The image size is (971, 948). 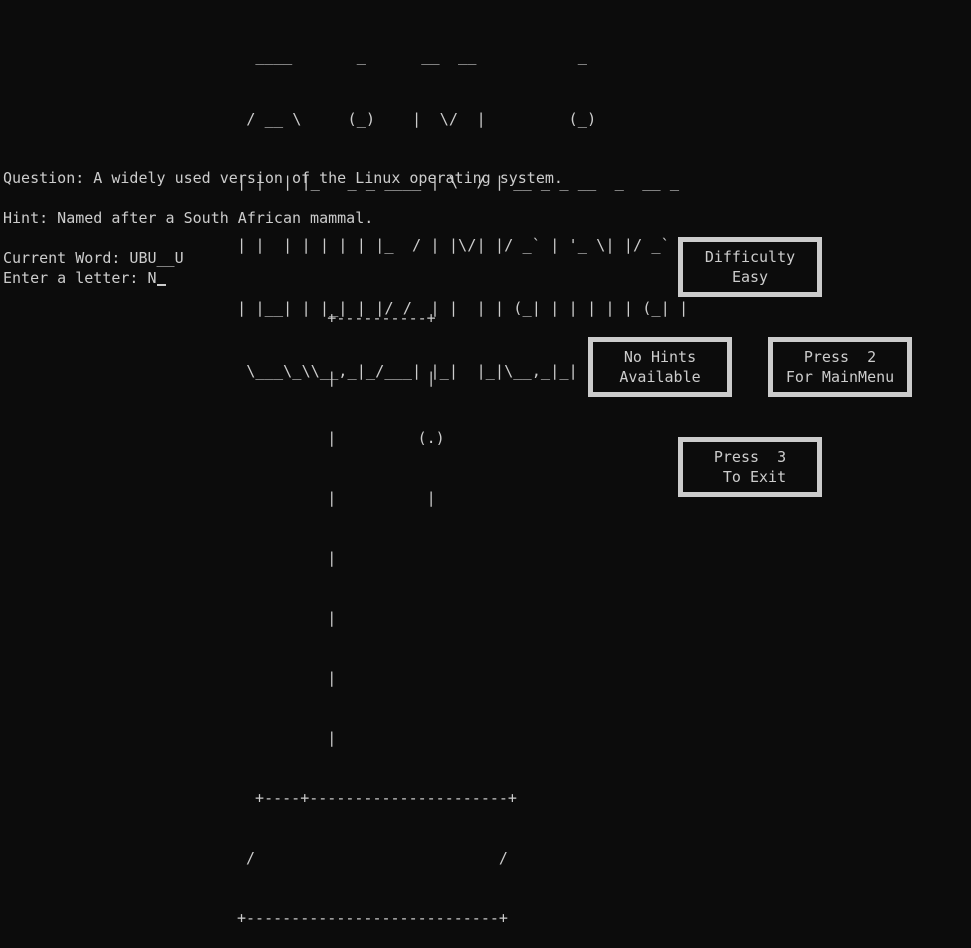 What do you see at coordinates (341, 438) in the screenshot?
I see `gallows-line: | (.)` at bounding box center [341, 438].